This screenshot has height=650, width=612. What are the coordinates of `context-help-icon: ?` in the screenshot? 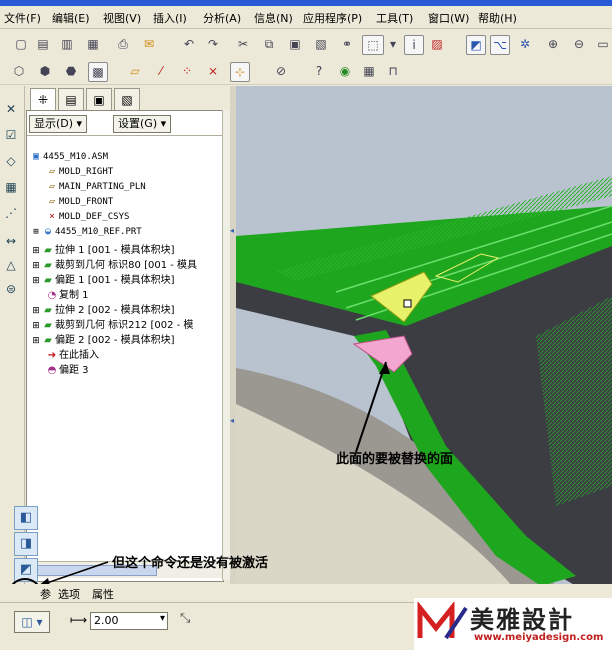 It's located at (319, 71).